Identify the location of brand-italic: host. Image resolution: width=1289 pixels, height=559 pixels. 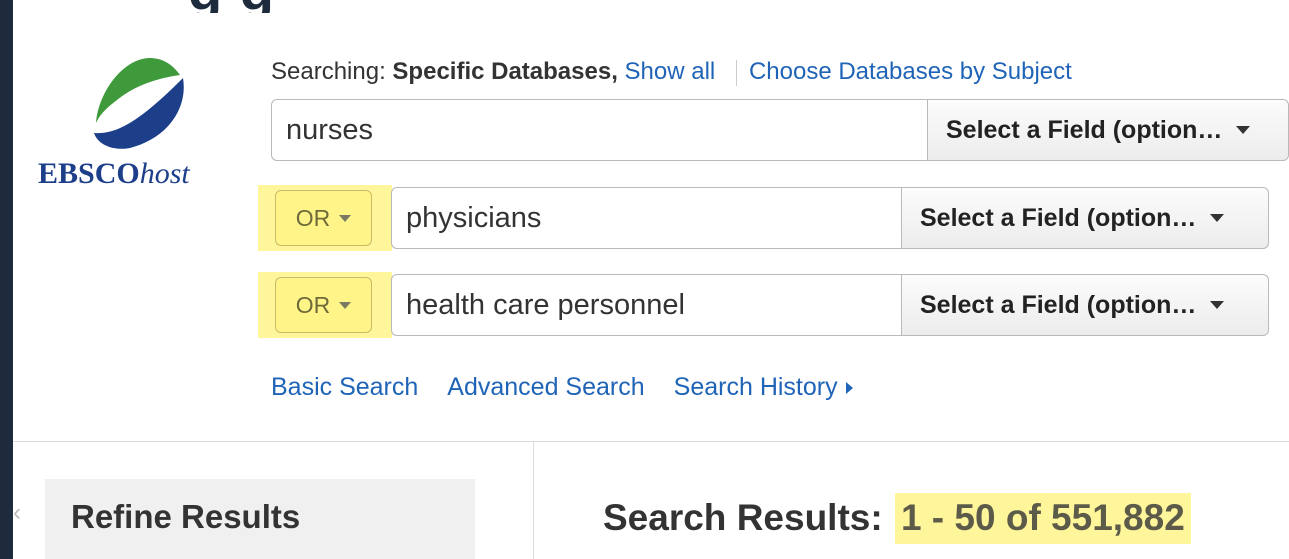
(164, 173).